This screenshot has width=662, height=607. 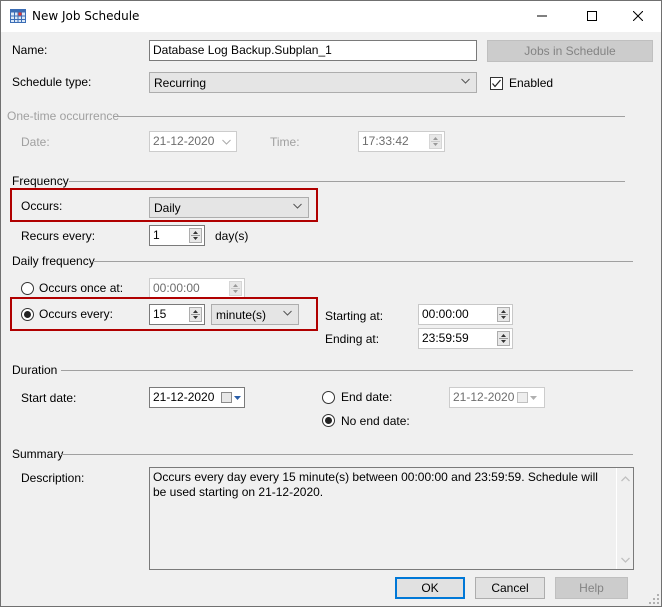 I want to click on time-spinner, so click(x=435, y=141).